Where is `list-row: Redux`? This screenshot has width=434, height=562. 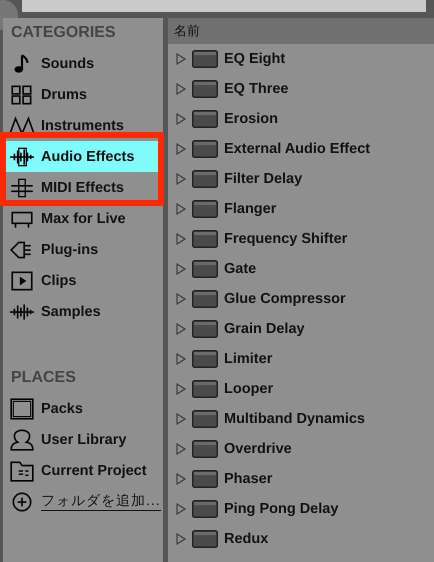 list-row: Redux is located at coordinates (301, 539).